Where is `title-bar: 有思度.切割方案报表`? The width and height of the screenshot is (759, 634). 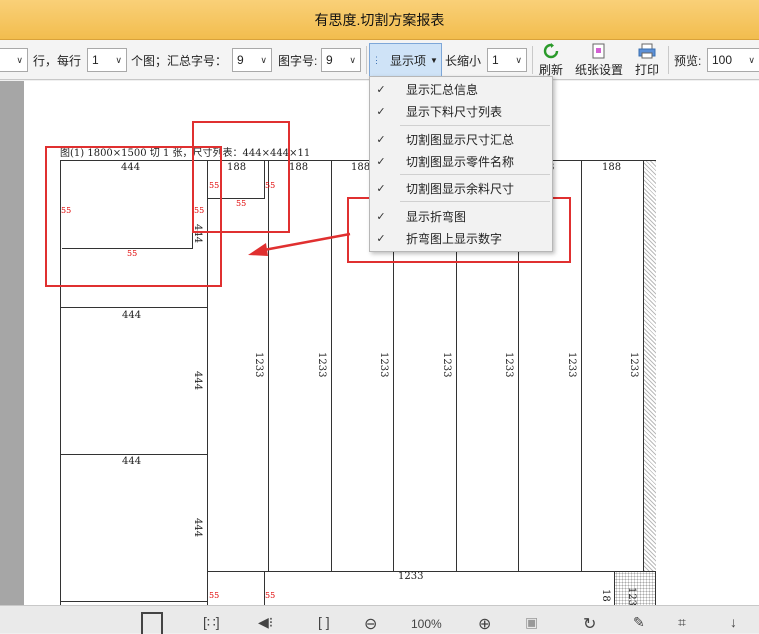
title-bar: 有思度.切割方案报表 is located at coordinates (379, 20).